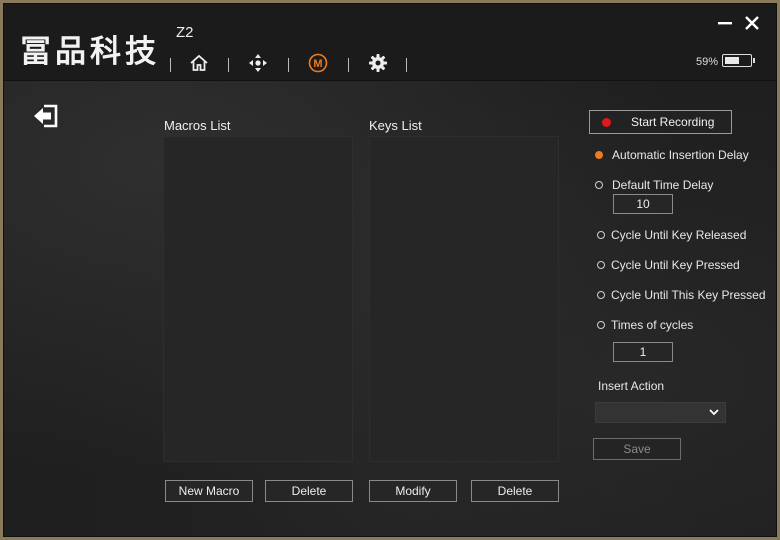 This screenshot has height=540, width=780. What do you see at coordinates (309, 491) in the screenshot?
I see `delete-macro-button: Delete` at bounding box center [309, 491].